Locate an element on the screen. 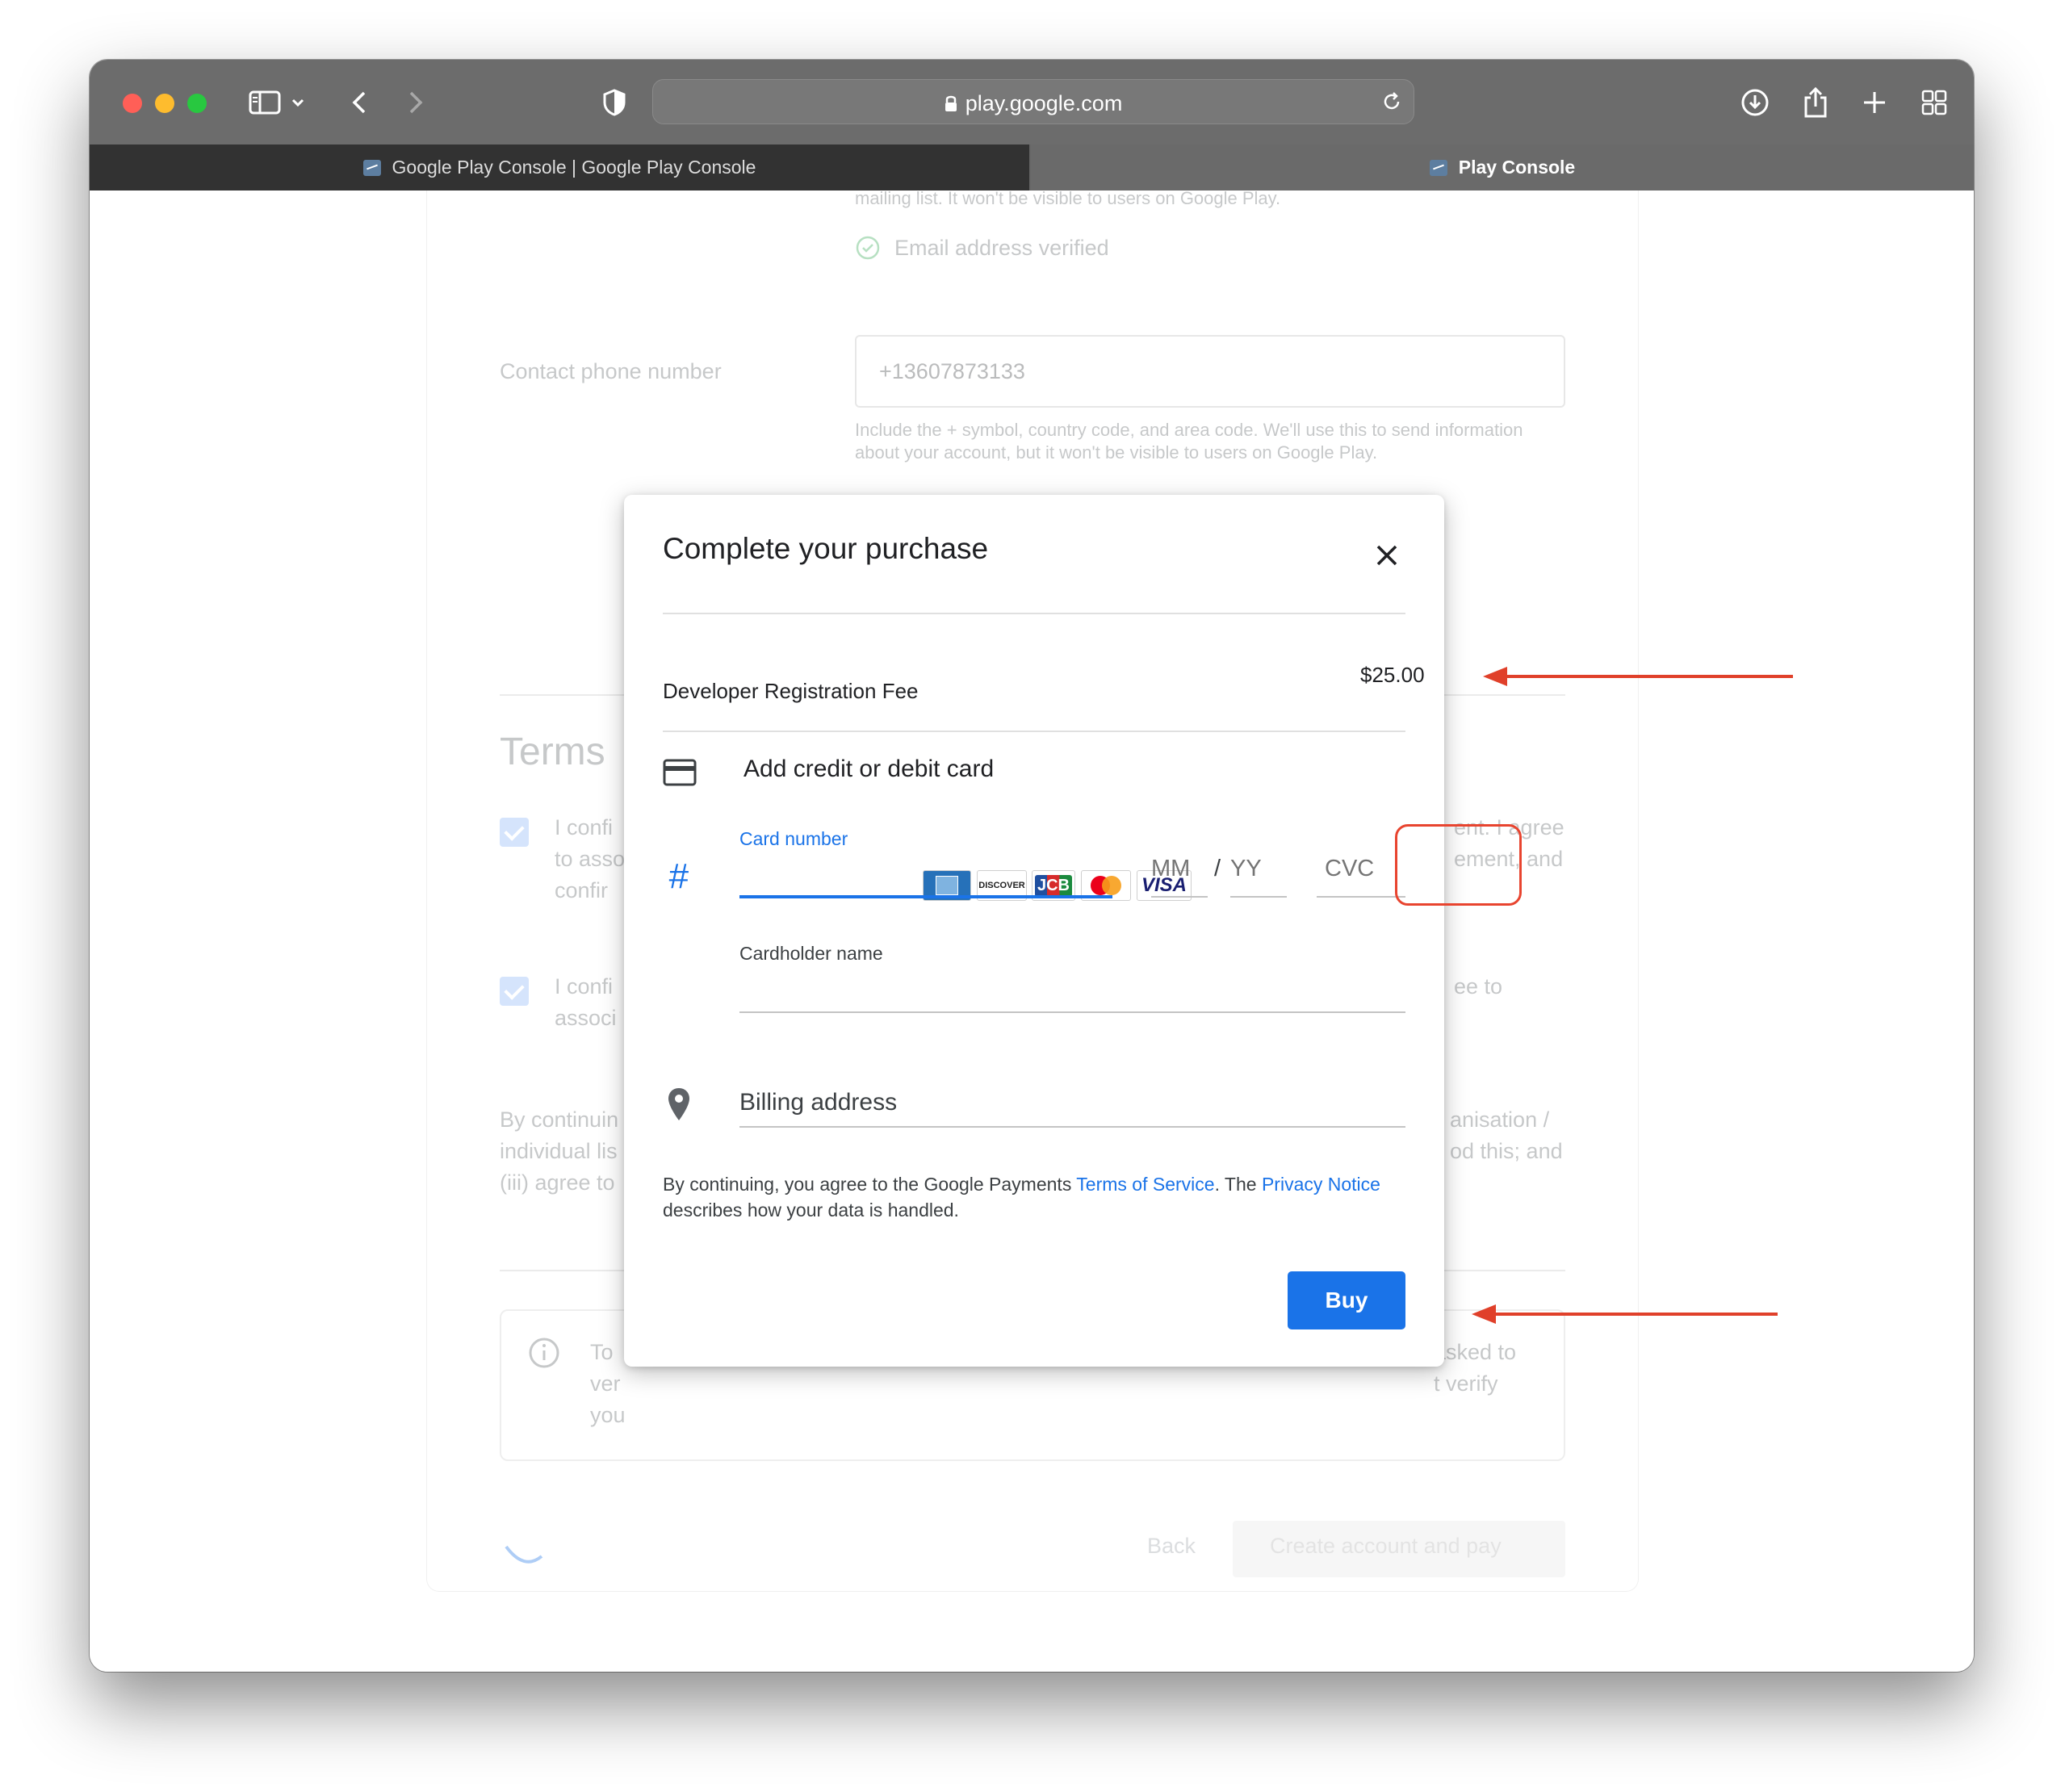 This screenshot has width=2065, height=1792. loading-spinner-icon is located at coordinates (524, 1557).